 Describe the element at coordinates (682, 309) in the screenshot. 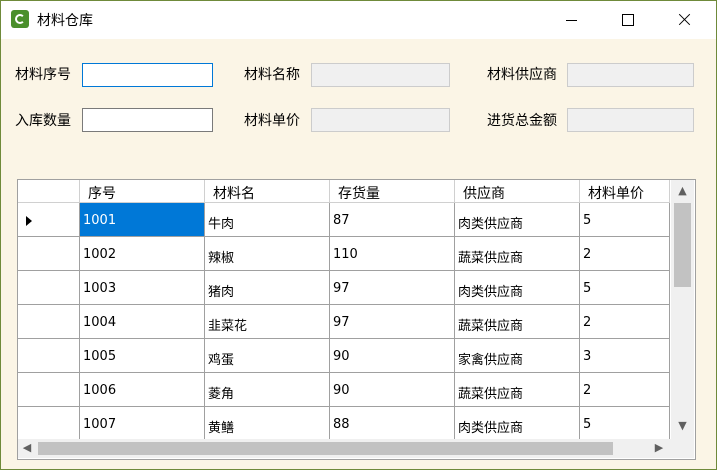

I see `vertical-scrollbar: ▲ ▼` at that location.